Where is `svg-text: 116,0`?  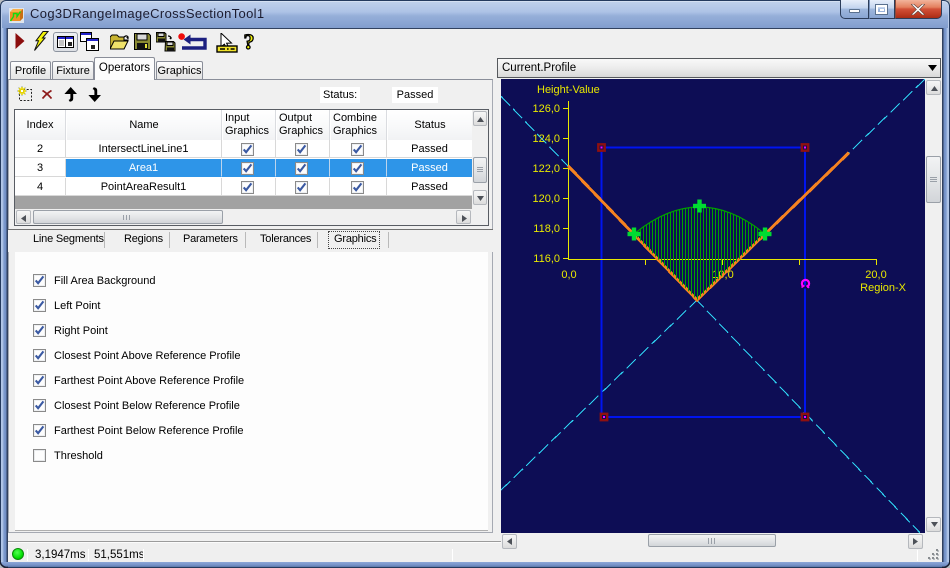
svg-text: 116,0 is located at coordinates (546, 259).